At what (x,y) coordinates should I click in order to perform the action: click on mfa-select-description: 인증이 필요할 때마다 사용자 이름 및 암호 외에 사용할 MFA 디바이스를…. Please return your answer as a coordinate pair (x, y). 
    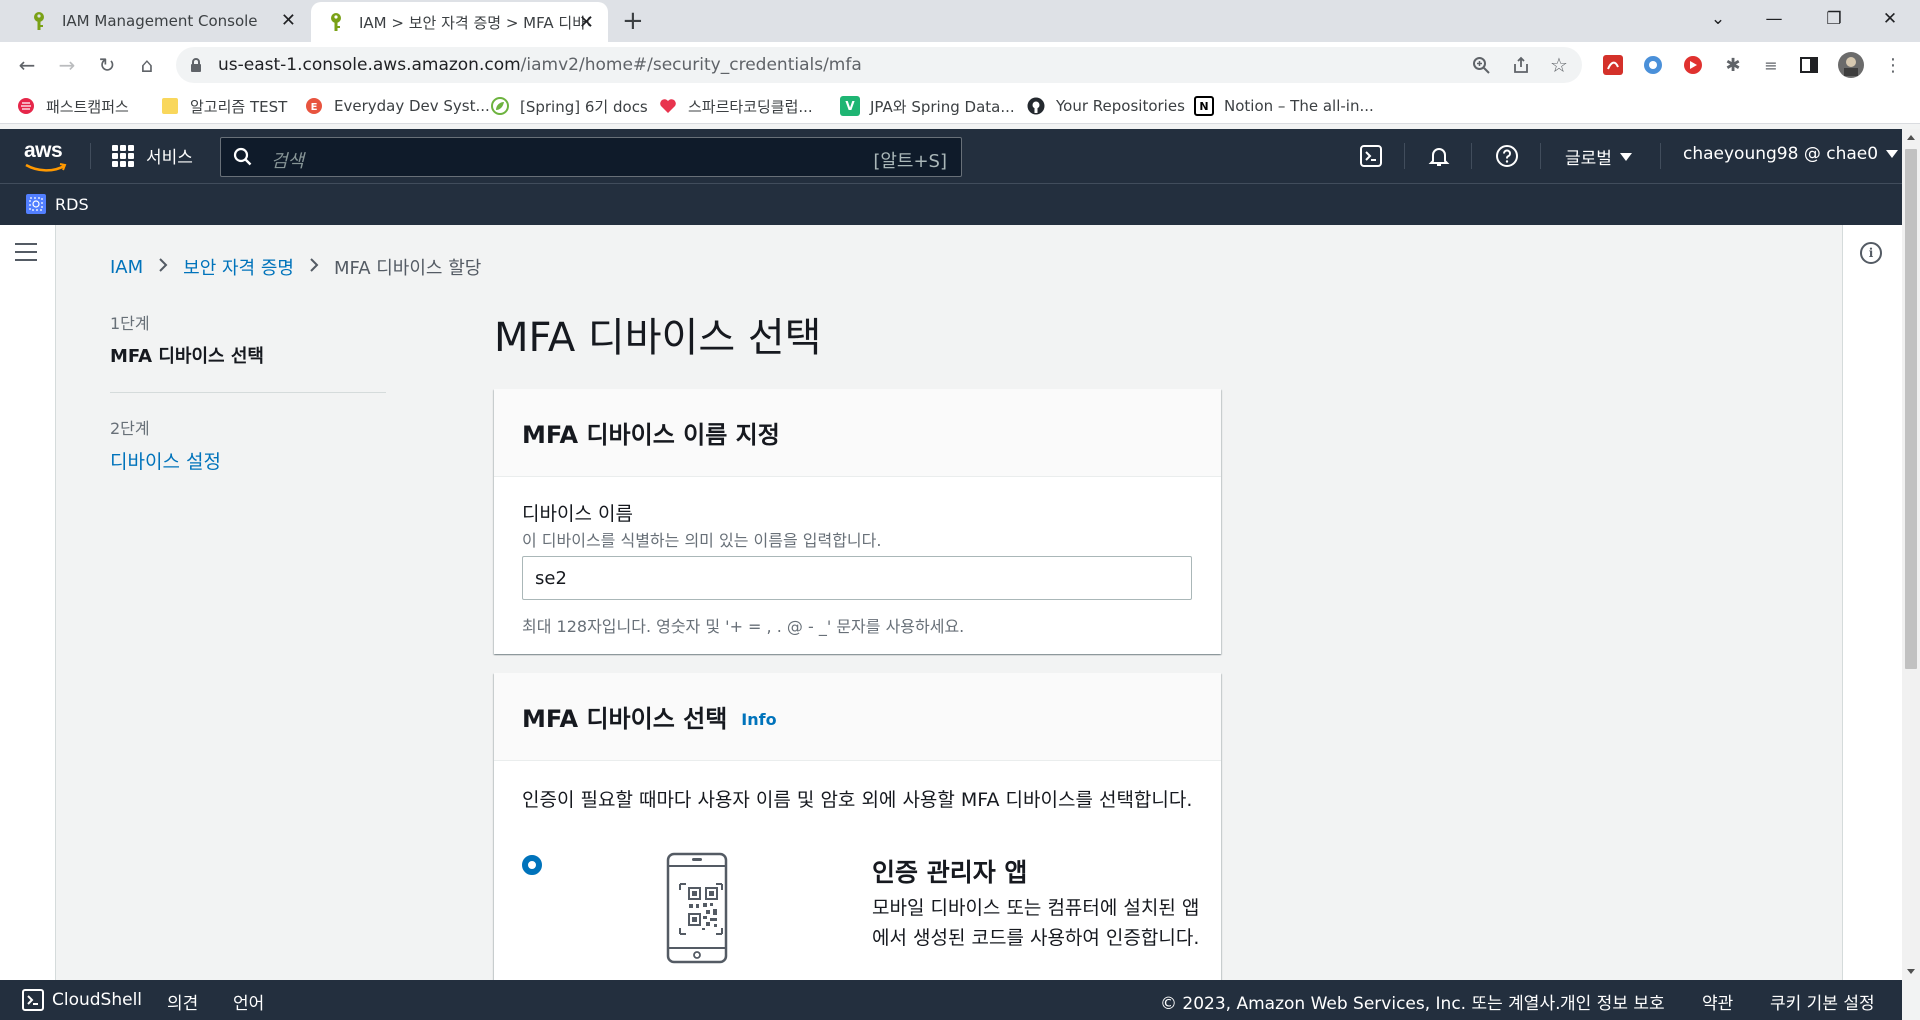
    Looking at the image, I should click on (857, 800).